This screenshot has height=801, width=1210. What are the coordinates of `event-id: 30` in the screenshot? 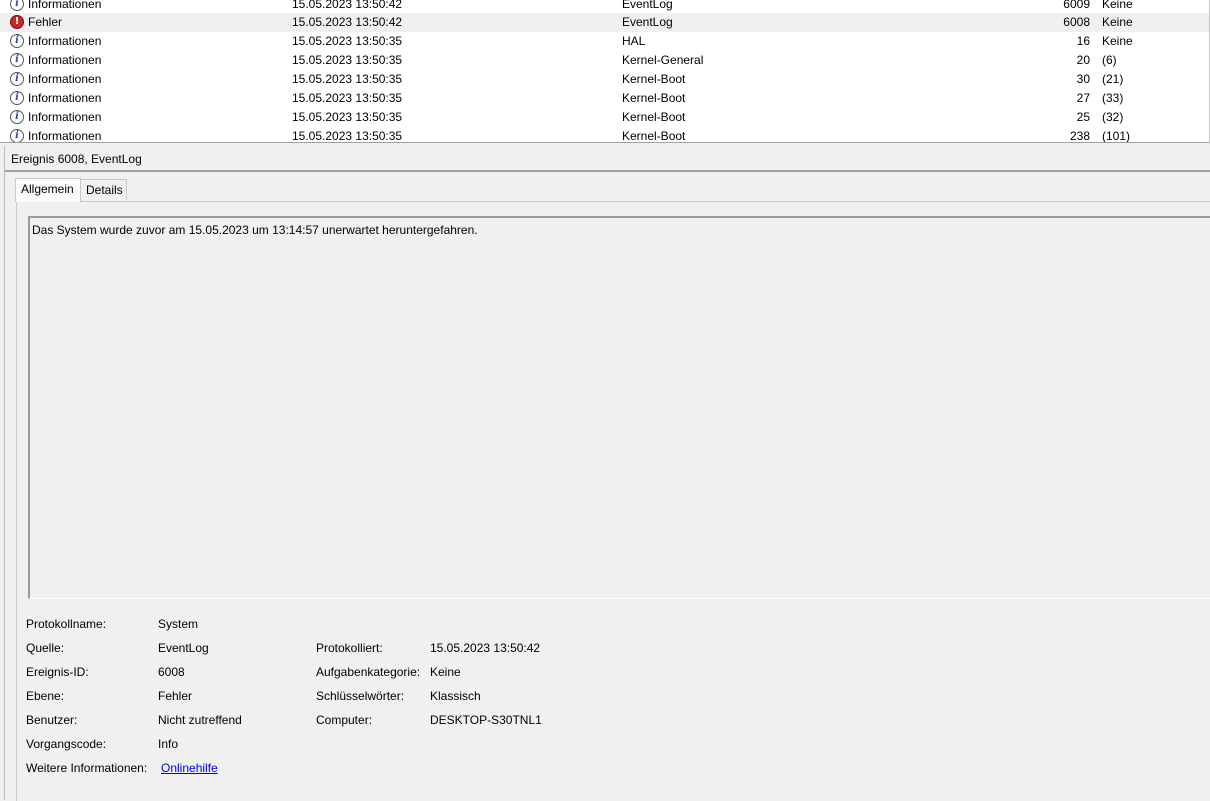 It's located at (1083, 79).